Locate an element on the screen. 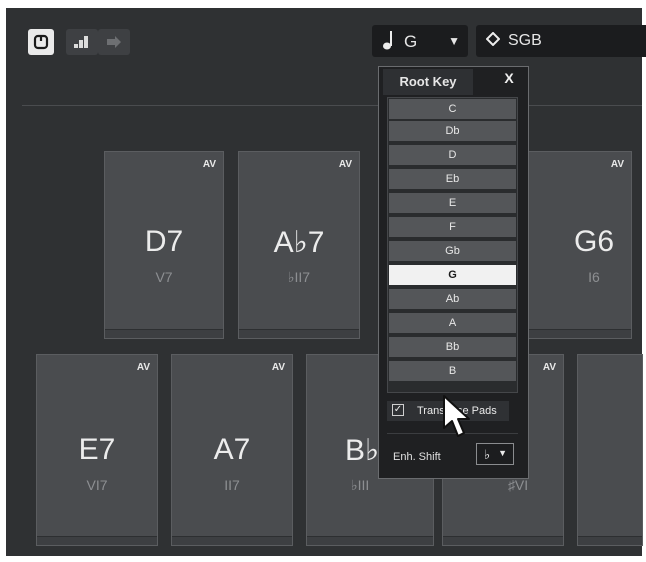 This screenshot has width=646, height=562. close-button: X is located at coordinates (509, 78).